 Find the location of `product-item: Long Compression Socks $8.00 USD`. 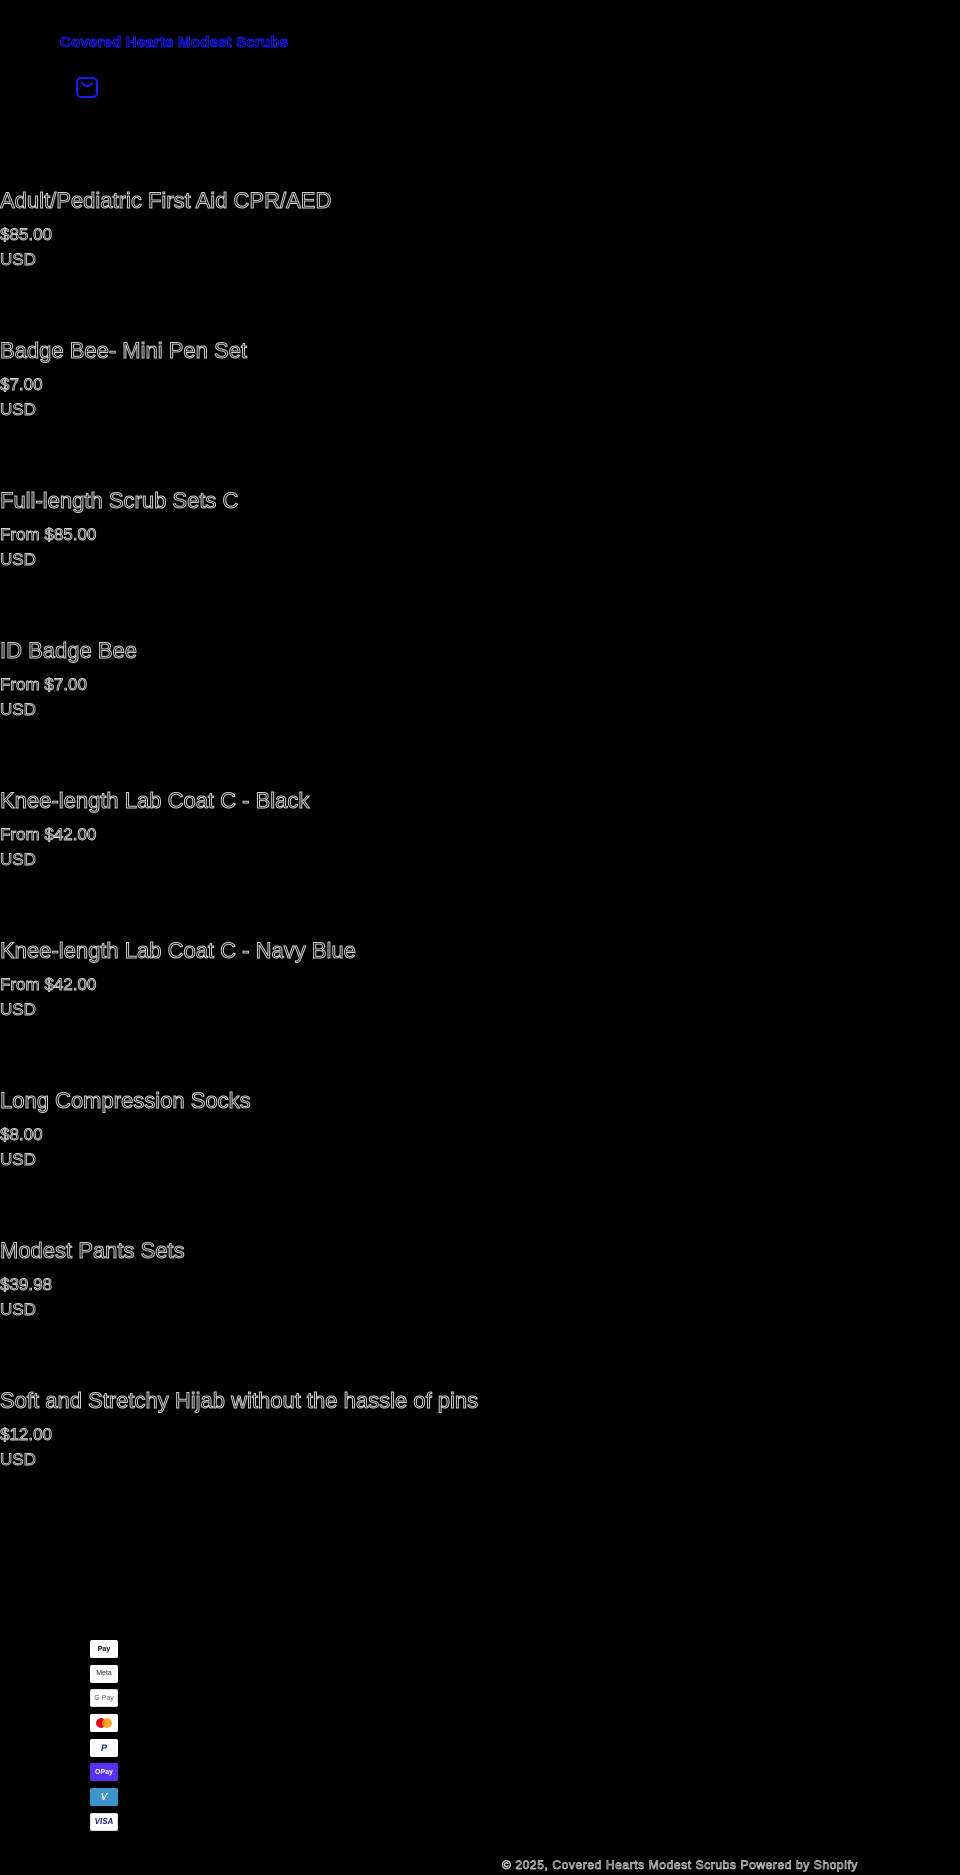

product-item: Long Compression Socks $8.00 USD is located at coordinates (350, 1130).